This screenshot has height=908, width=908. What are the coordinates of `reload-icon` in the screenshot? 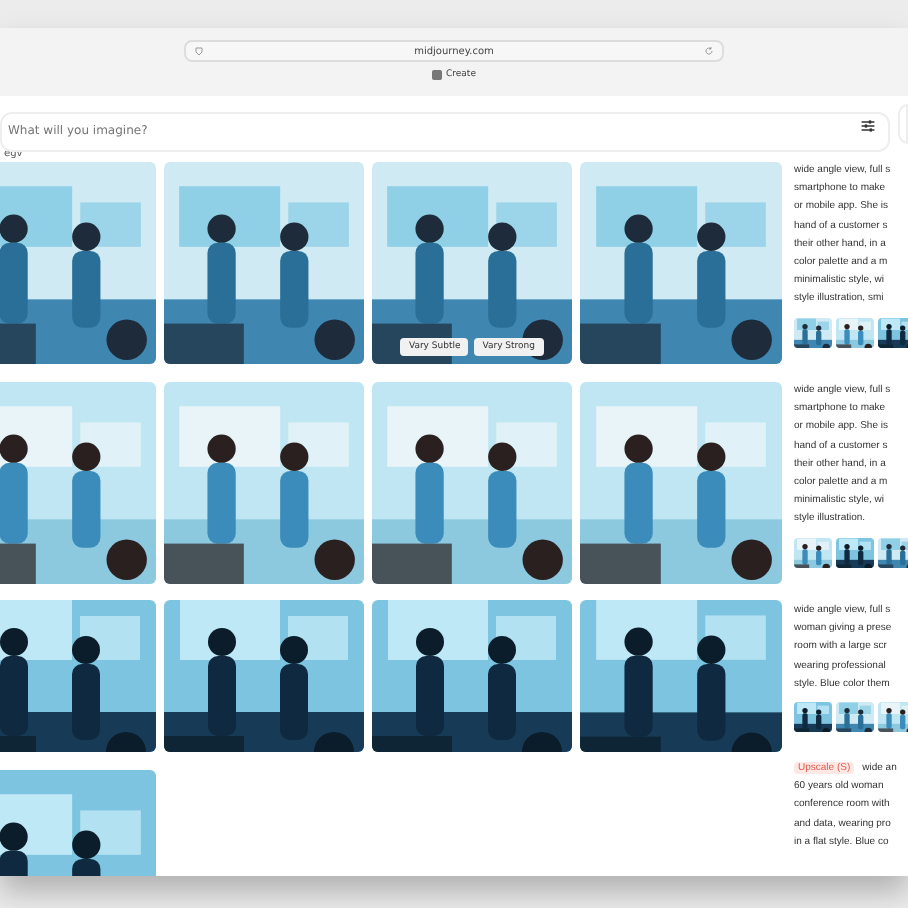 It's located at (709, 51).